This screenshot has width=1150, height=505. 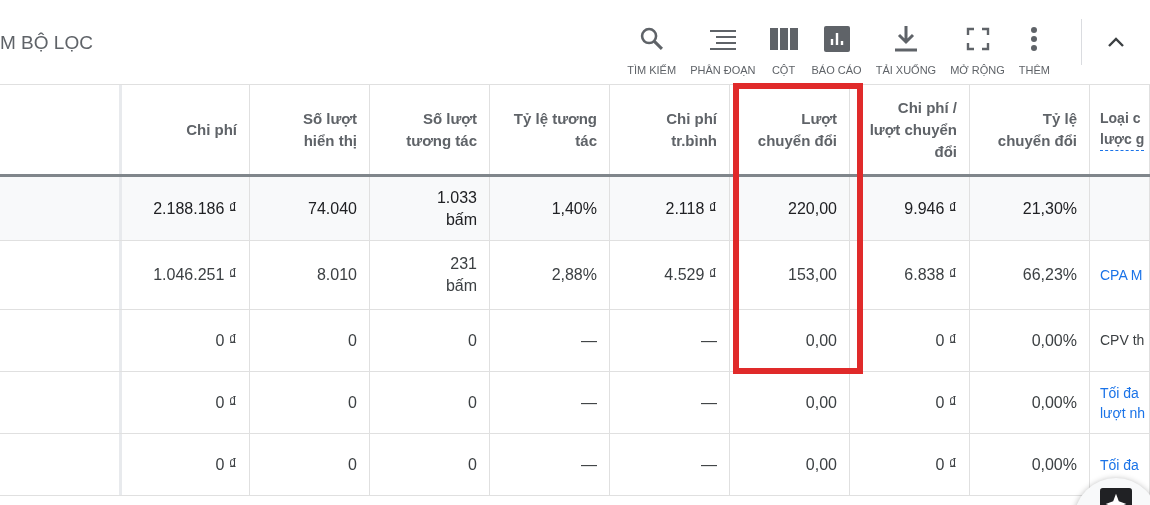 What do you see at coordinates (1122, 402) in the screenshot?
I see `strategy-link: Tối đa lượt nh` at bounding box center [1122, 402].